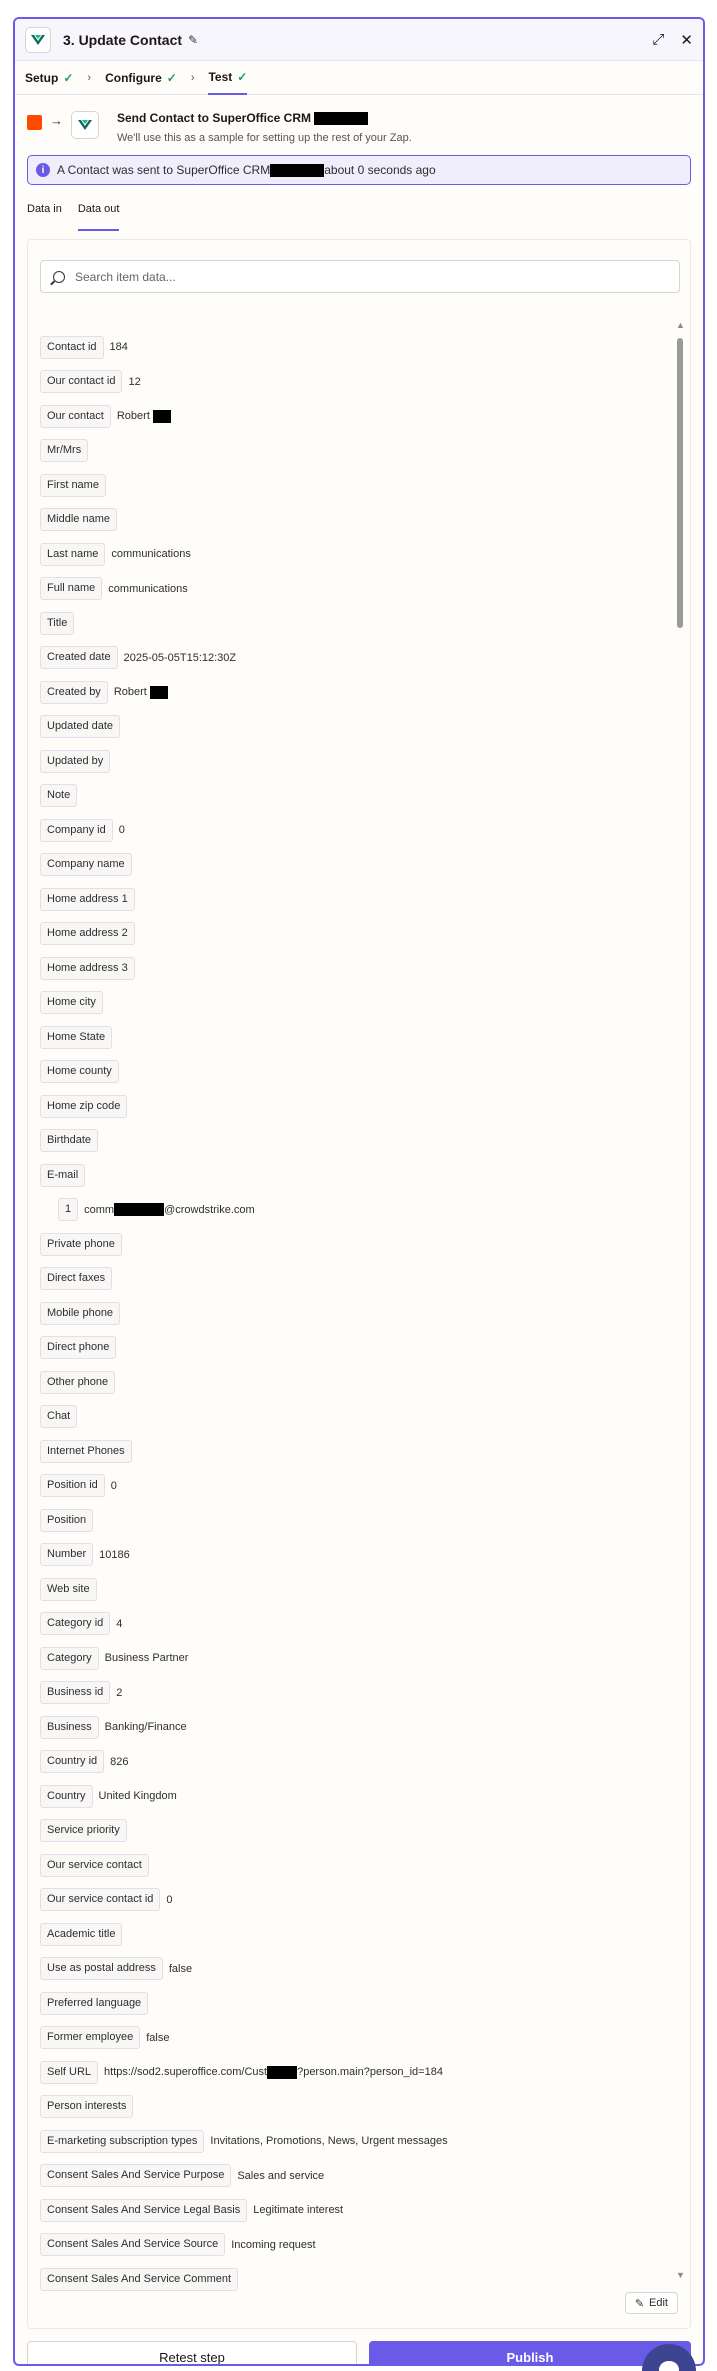 The height and width of the screenshot is (2371, 717). I want to click on field-row-home-zip-code: Home zip code, so click(360, 1106).